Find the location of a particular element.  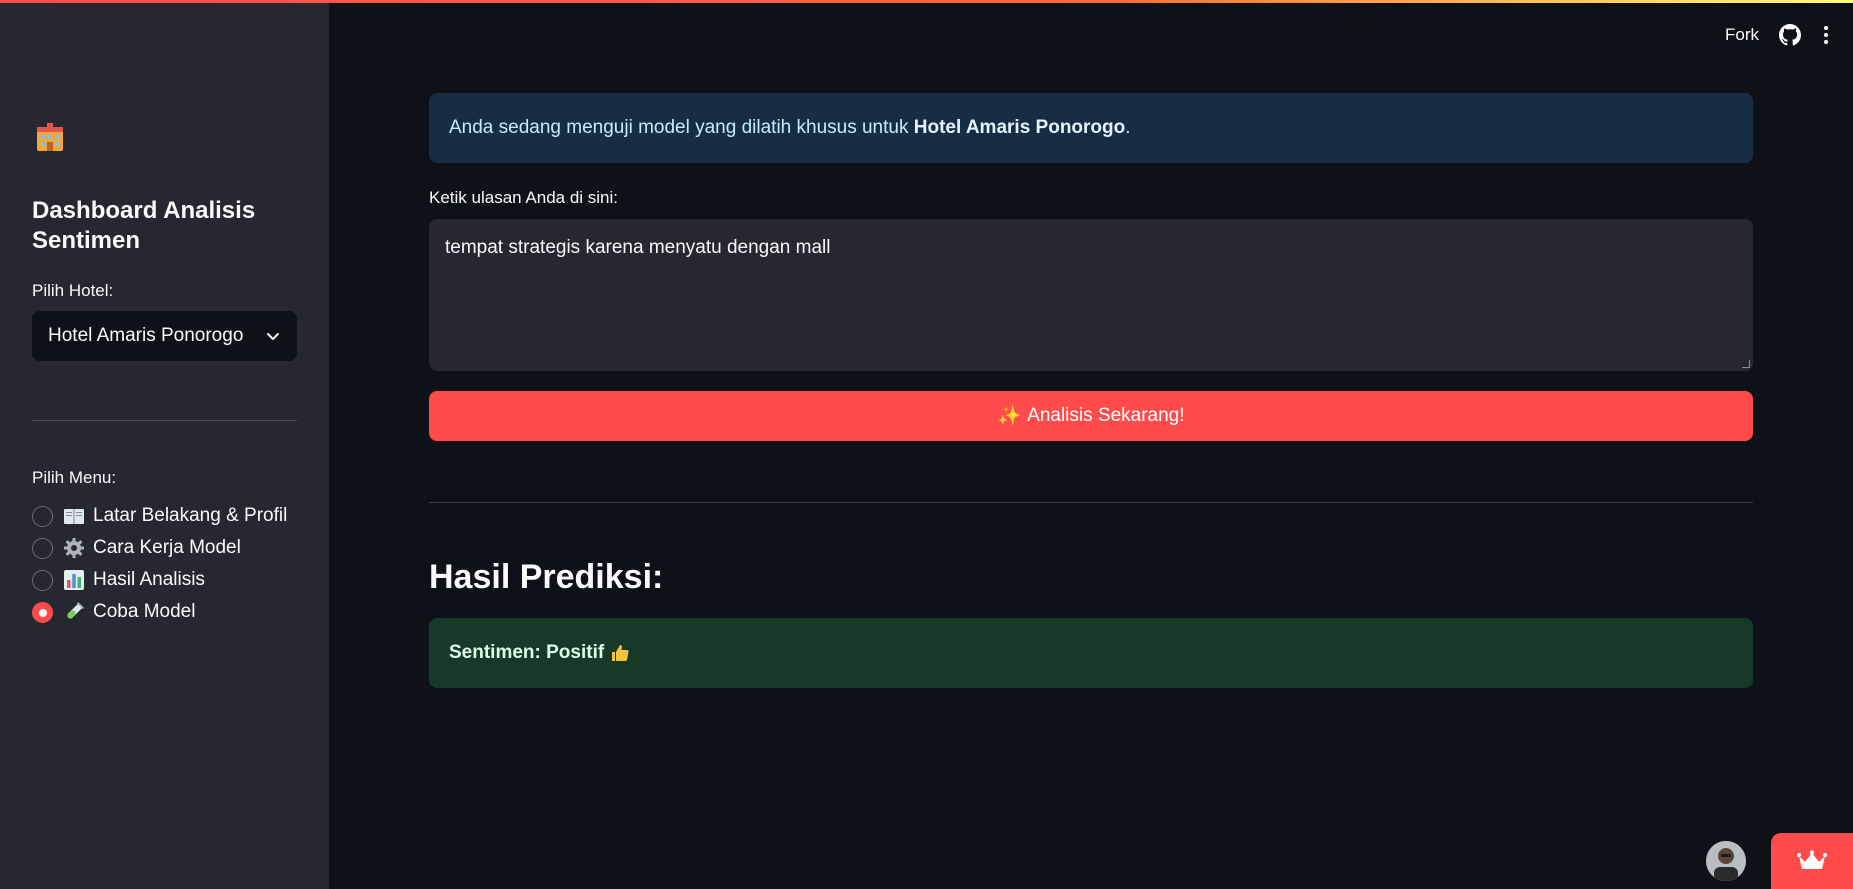

sidebar-divider is located at coordinates (164, 420).